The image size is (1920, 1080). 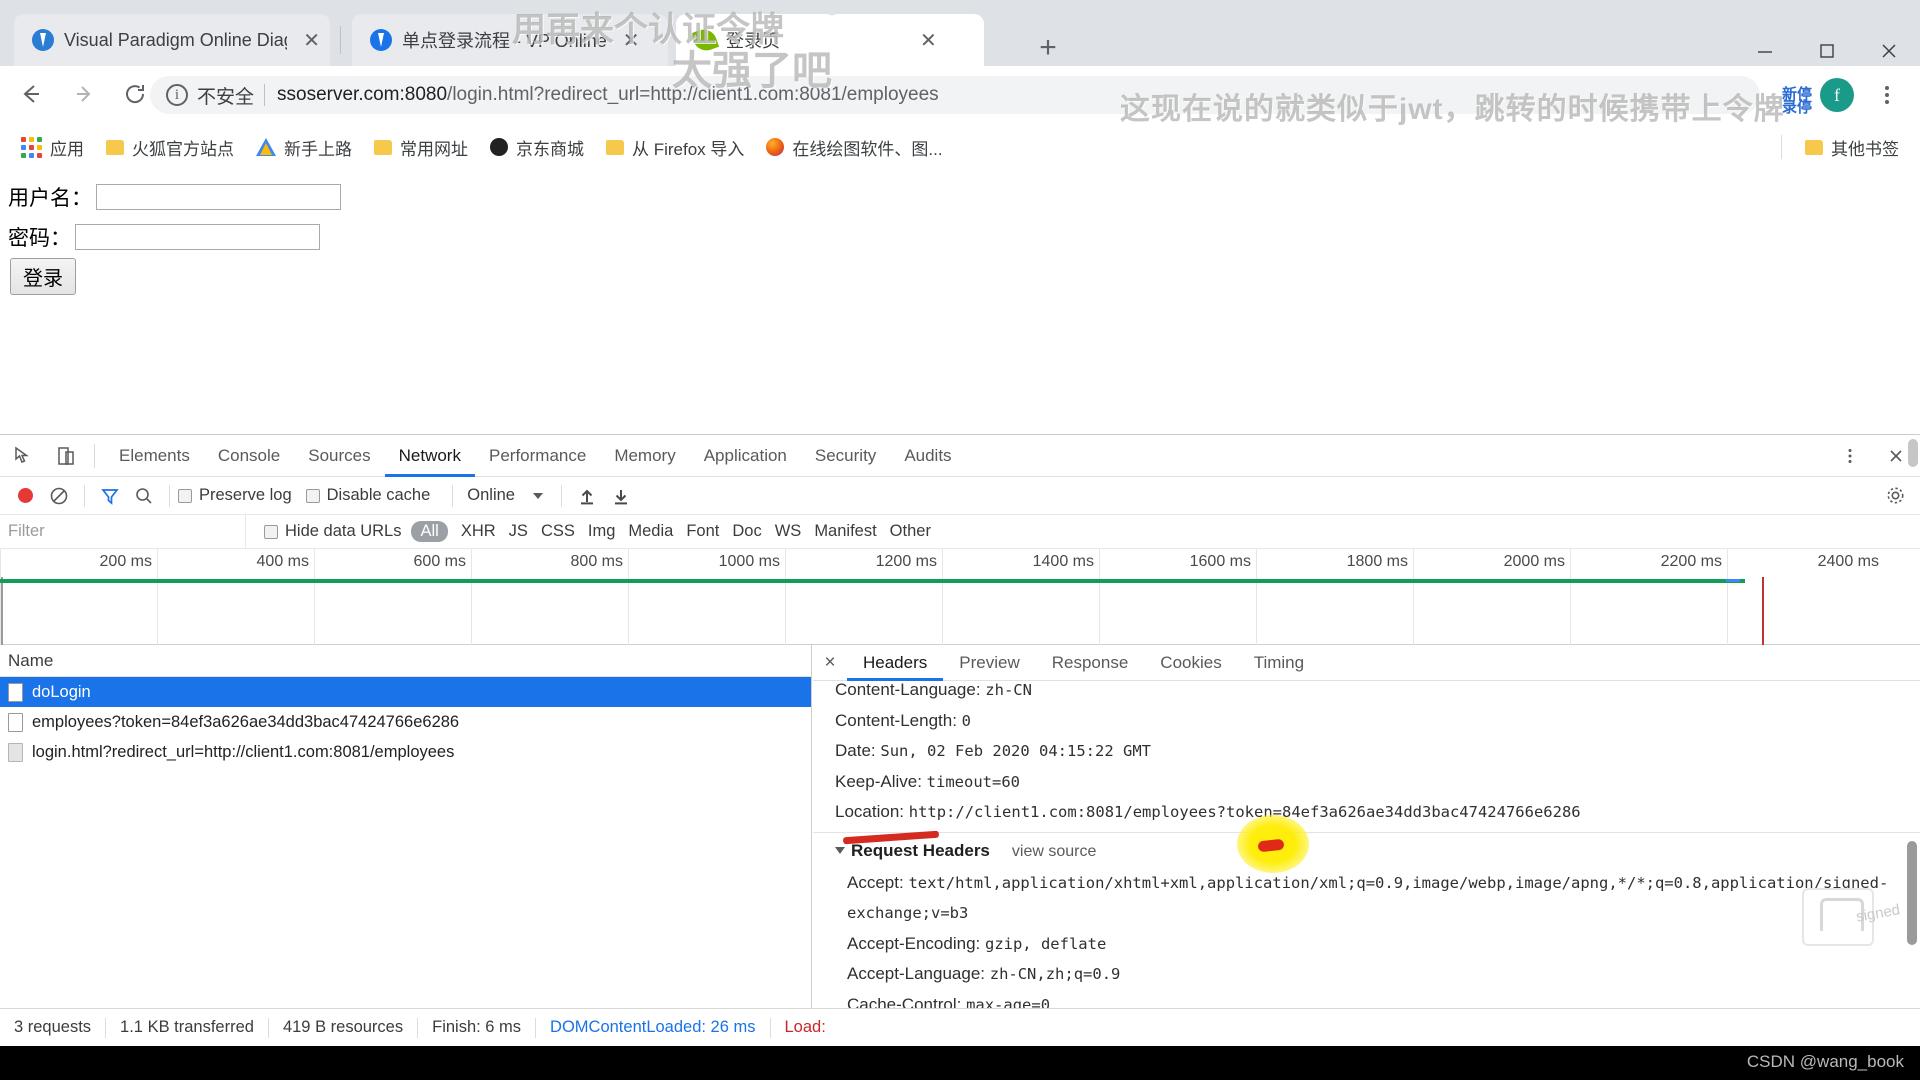 I want to click on header-value: timeout=60, so click(x=973, y=781).